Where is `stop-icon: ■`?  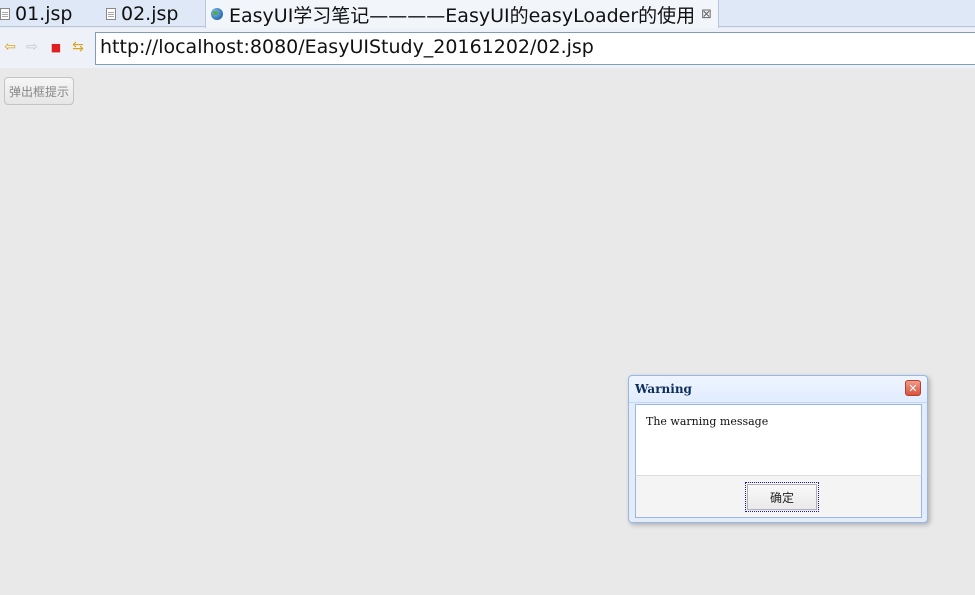
stop-icon: ■ is located at coordinates (56, 47).